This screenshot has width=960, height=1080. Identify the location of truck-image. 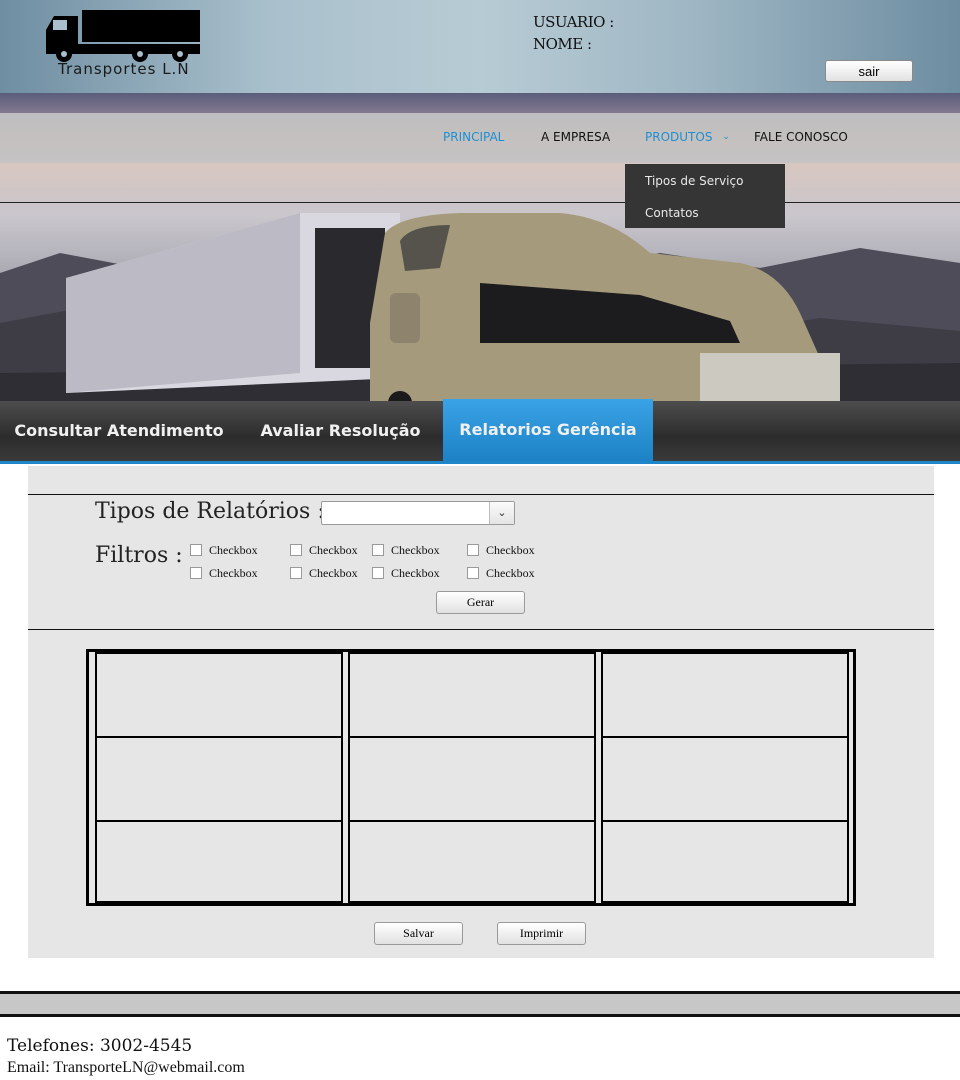
(453, 307).